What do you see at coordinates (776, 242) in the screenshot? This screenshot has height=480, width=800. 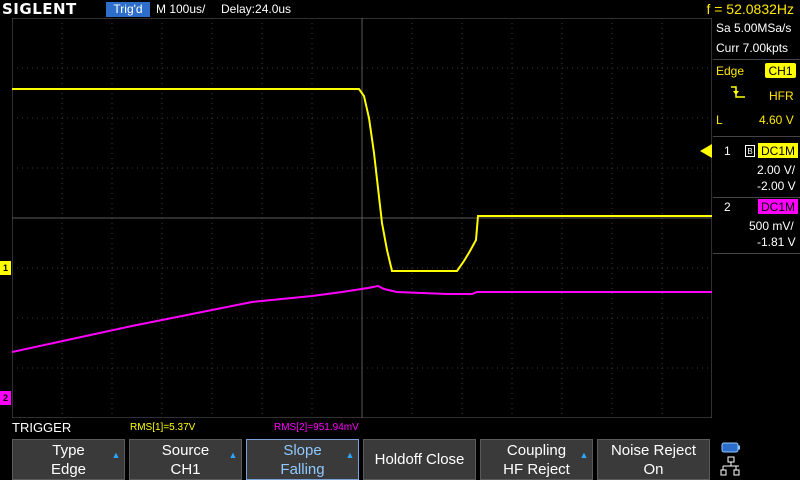 I see `ch2-offset: -1.81 V` at bounding box center [776, 242].